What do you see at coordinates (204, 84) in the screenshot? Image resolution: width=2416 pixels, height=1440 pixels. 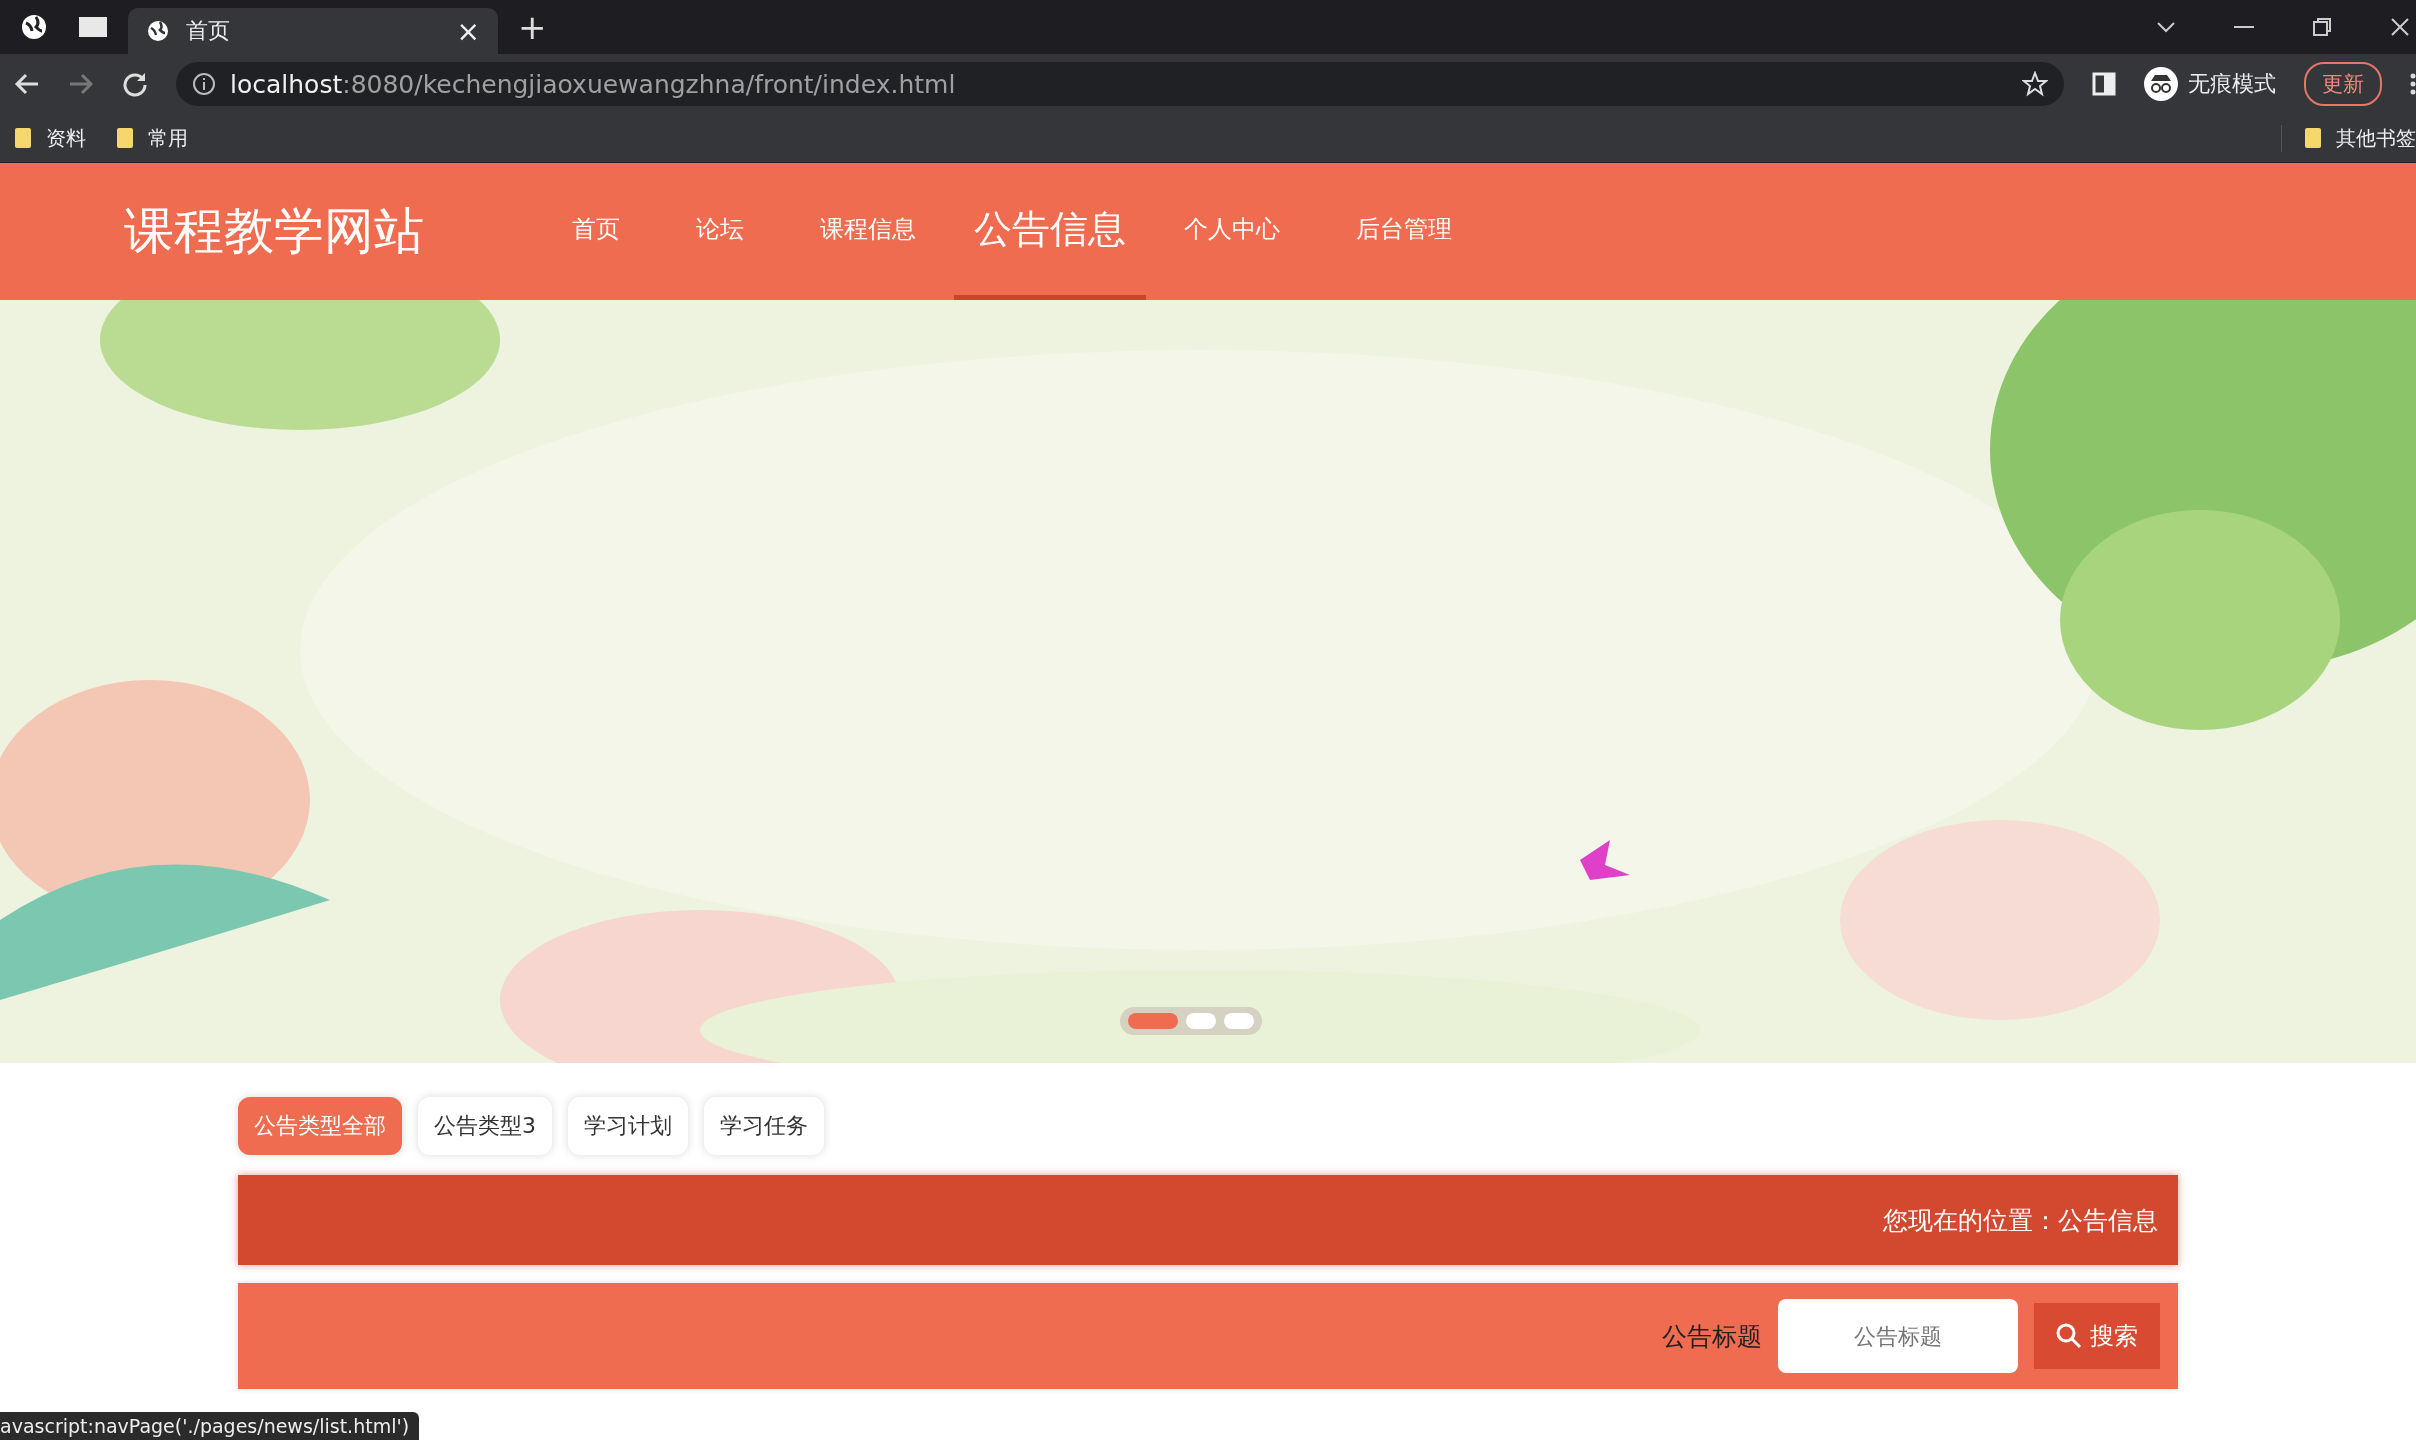 I see `info-icon` at bounding box center [204, 84].